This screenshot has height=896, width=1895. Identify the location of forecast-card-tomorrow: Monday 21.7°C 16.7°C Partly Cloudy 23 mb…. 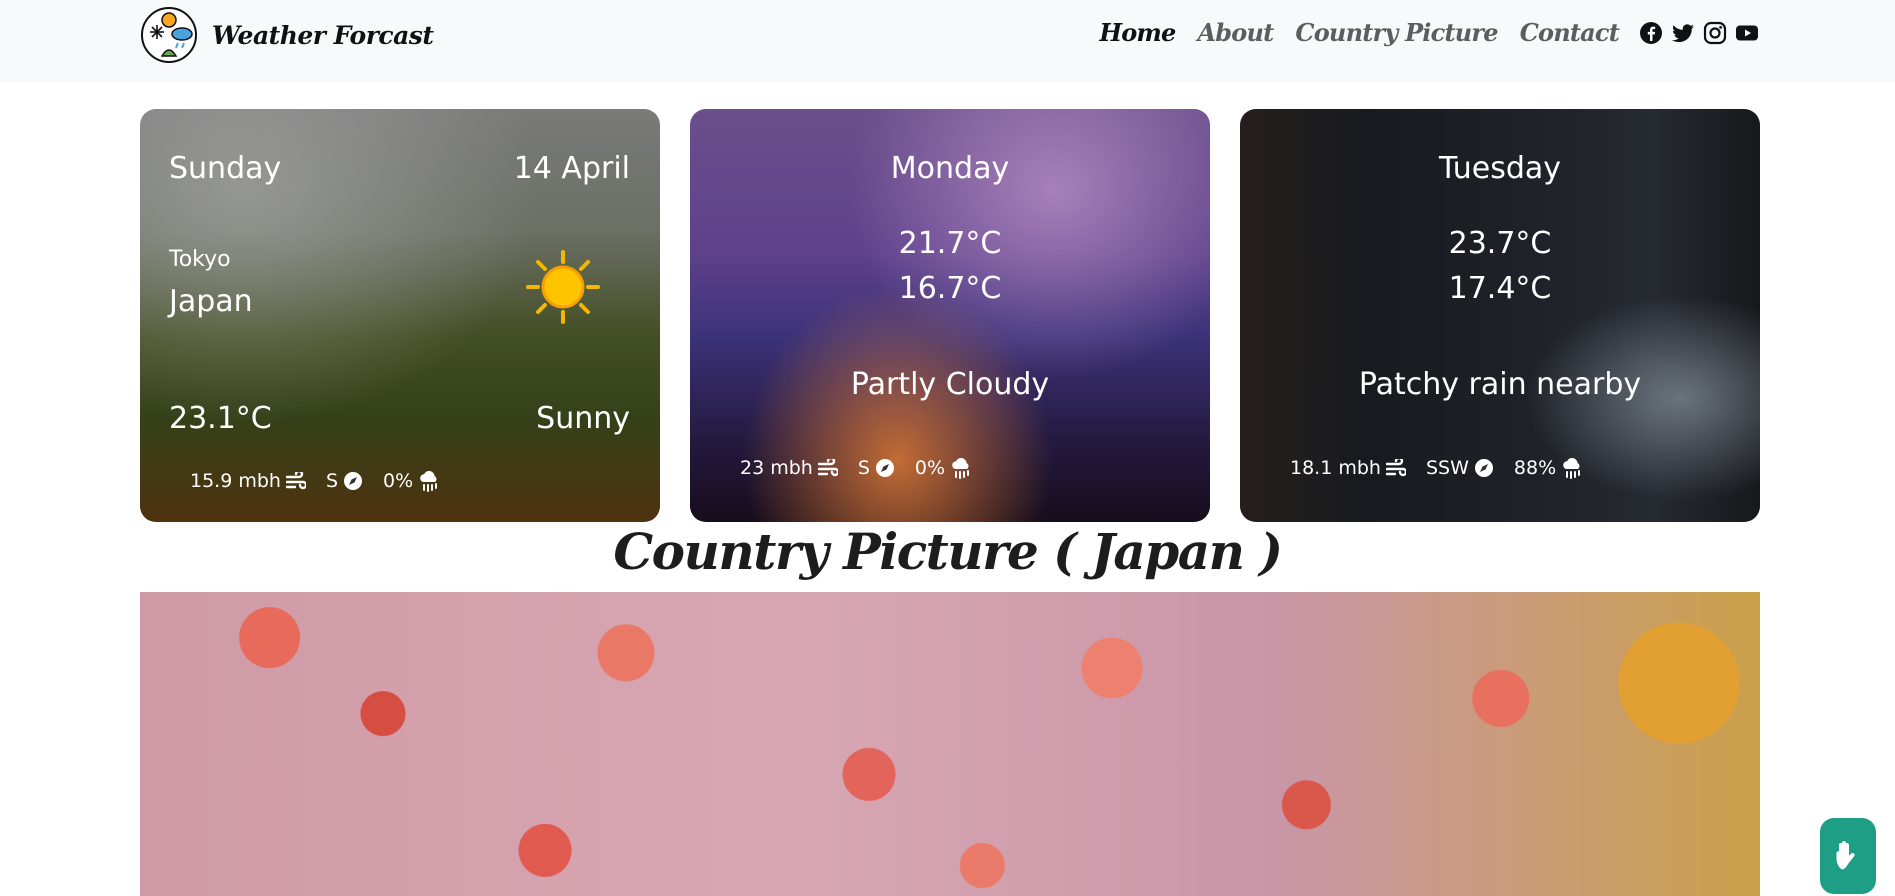
(950, 315).